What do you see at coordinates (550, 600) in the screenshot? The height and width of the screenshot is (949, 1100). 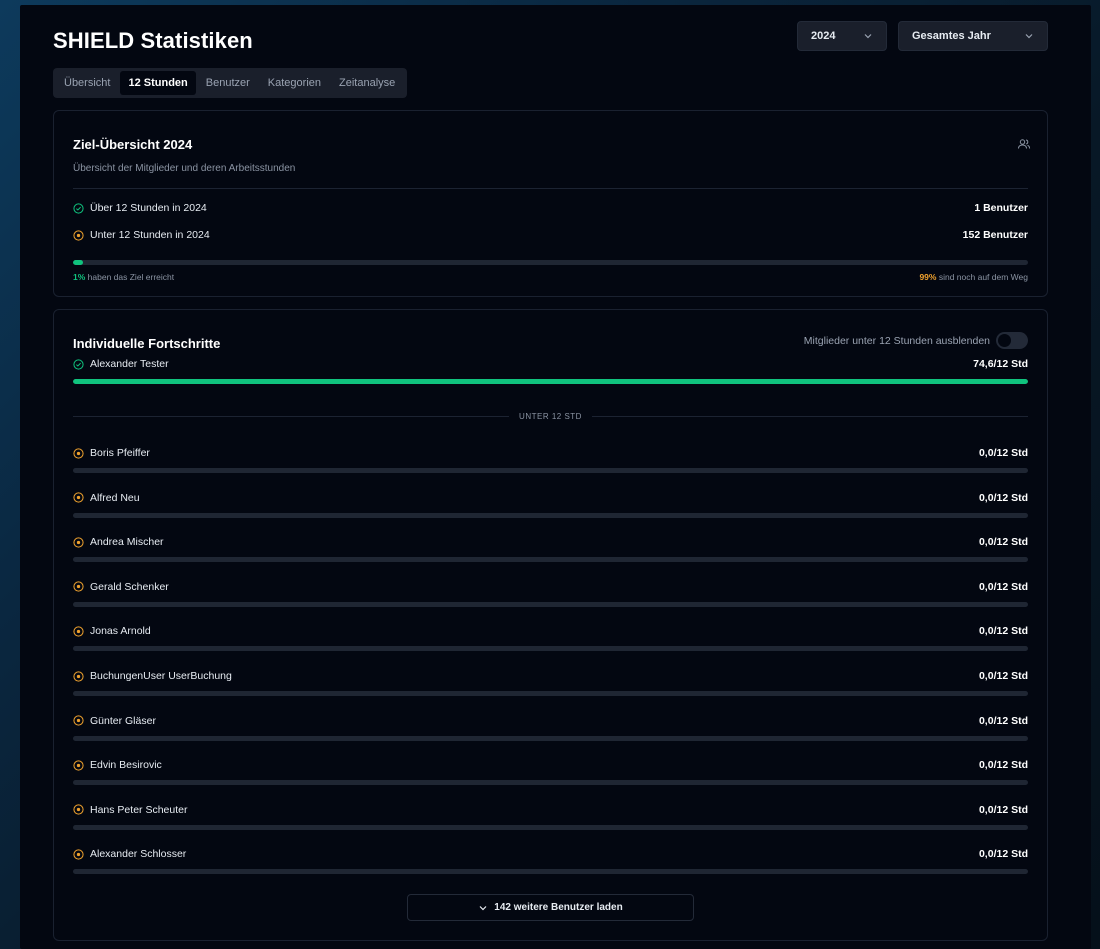 I see `list-item: Gerald Schenker 0,0/12 Std` at bounding box center [550, 600].